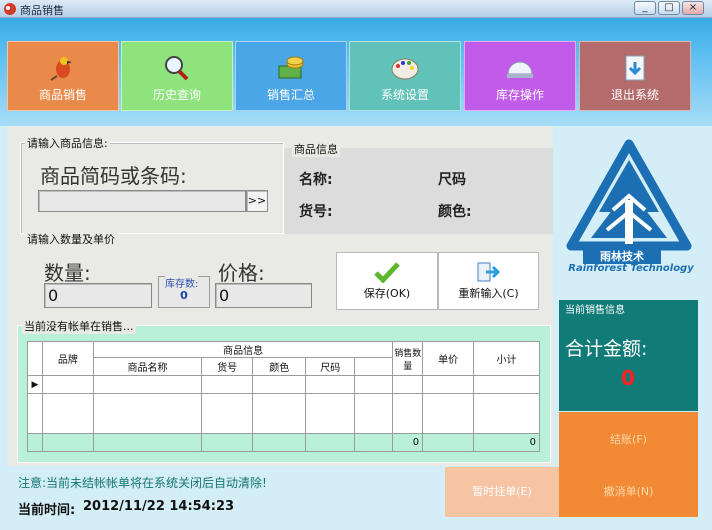 This screenshot has height=530, width=712. I want to click on price-input: 0, so click(263, 295).